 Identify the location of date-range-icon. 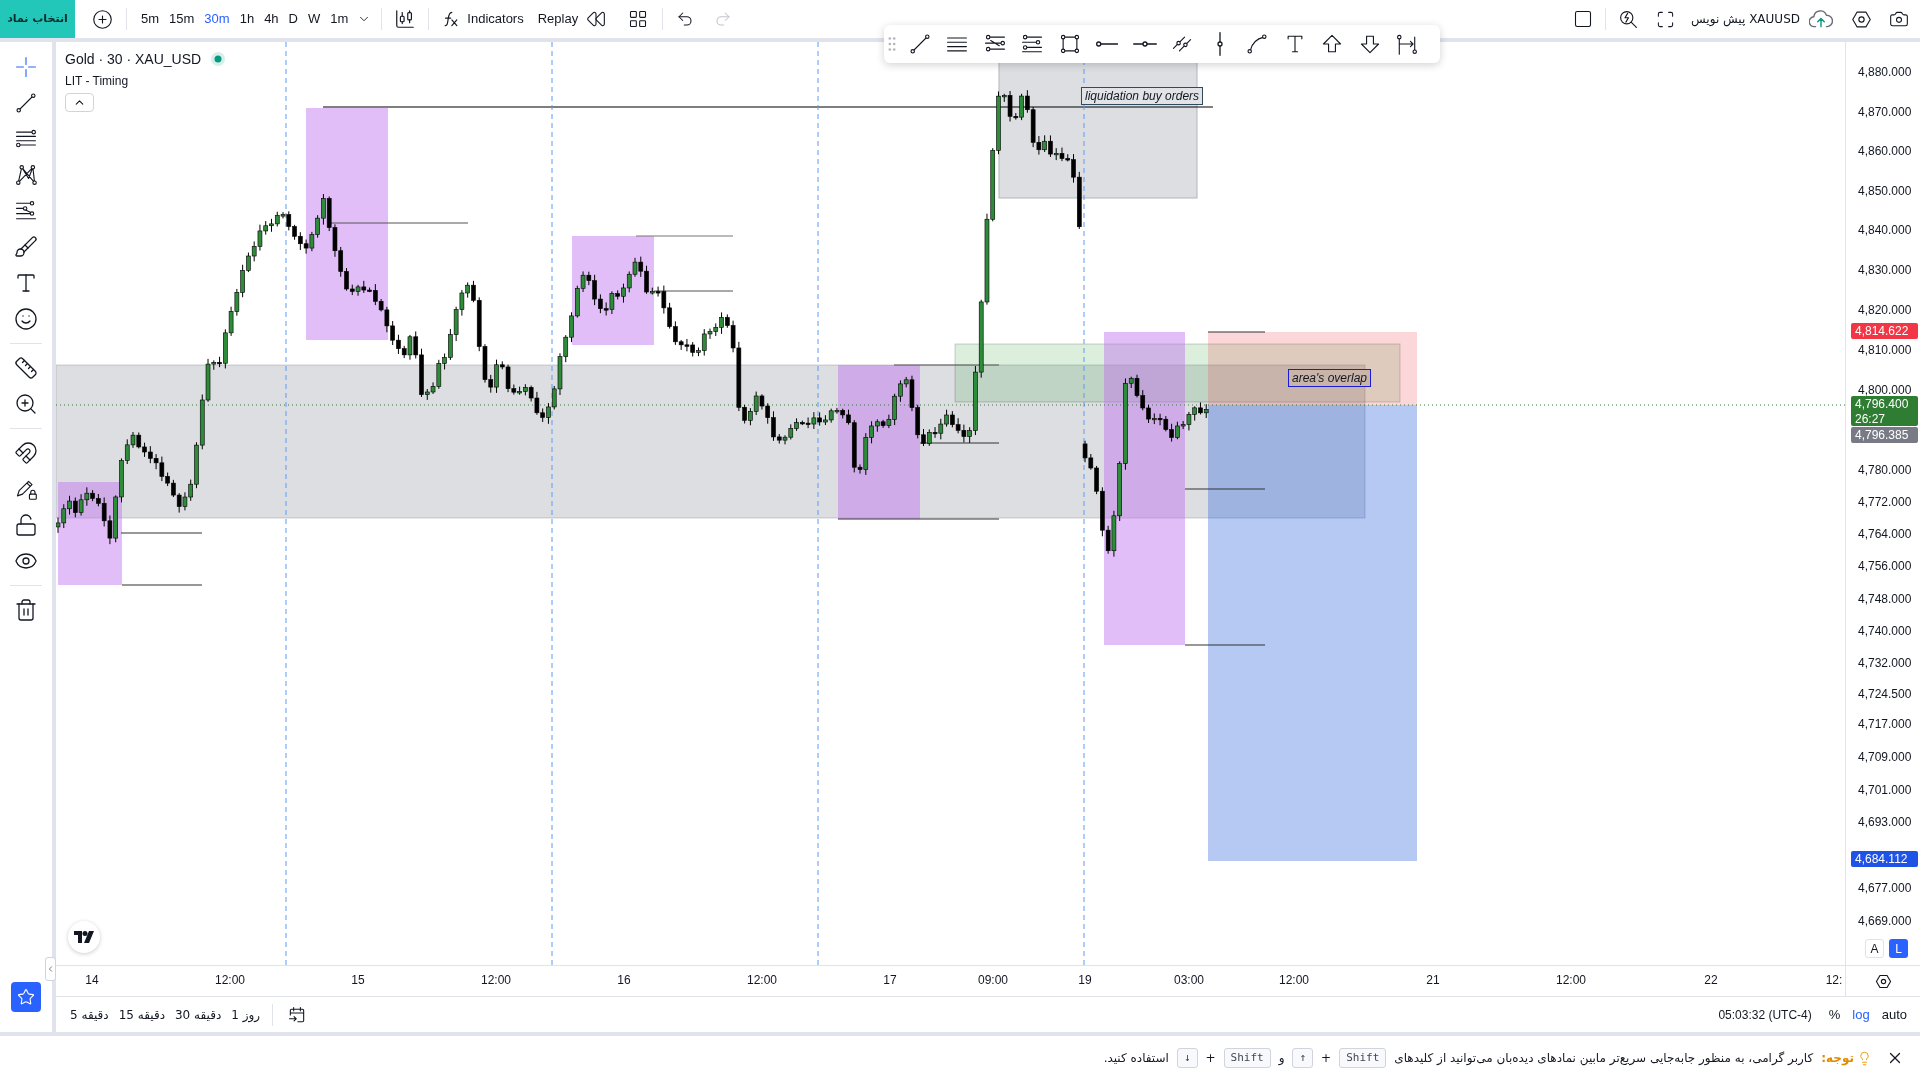
(1407, 44).